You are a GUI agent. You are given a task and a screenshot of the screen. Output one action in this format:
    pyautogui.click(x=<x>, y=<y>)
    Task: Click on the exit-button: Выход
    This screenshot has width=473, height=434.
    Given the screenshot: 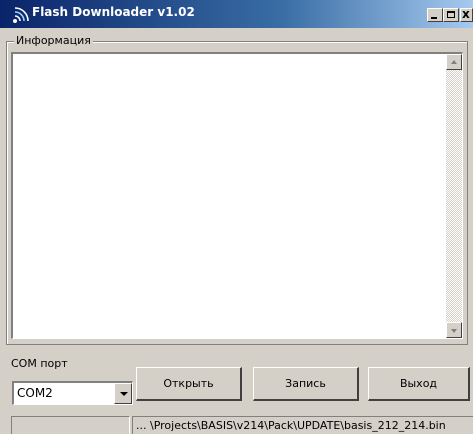 What is the action you would take?
    pyautogui.click(x=419, y=384)
    